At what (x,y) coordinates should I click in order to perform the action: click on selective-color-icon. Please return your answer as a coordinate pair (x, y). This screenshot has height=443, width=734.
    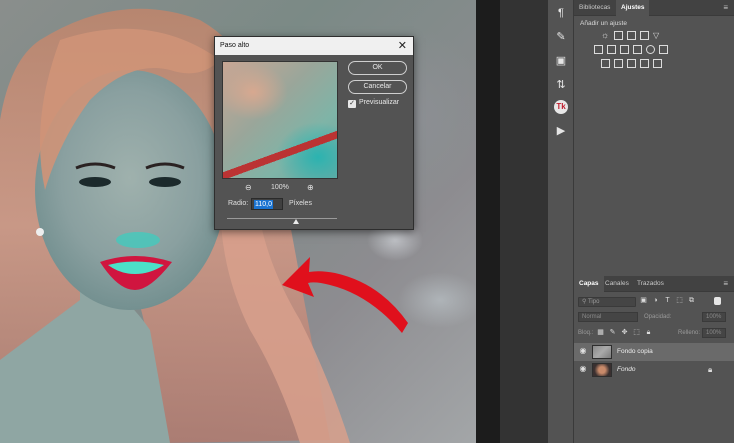
    Looking at the image, I should click on (644, 63).